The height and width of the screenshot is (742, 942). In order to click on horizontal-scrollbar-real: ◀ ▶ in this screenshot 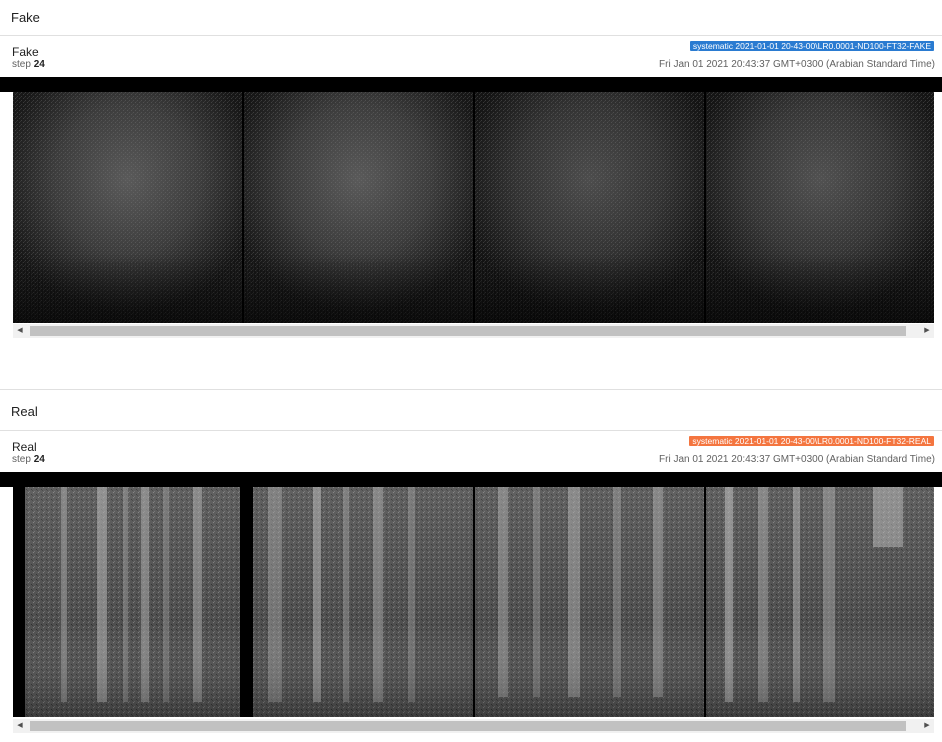, I will do `click(473, 726)`.